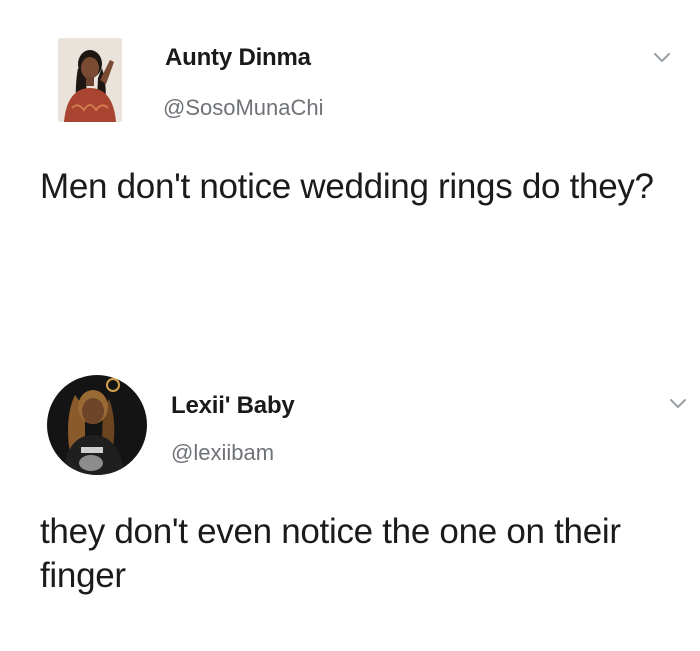  I want to click on tweet-text: Men don't notice wedding rings do they?, so click(347, 186).